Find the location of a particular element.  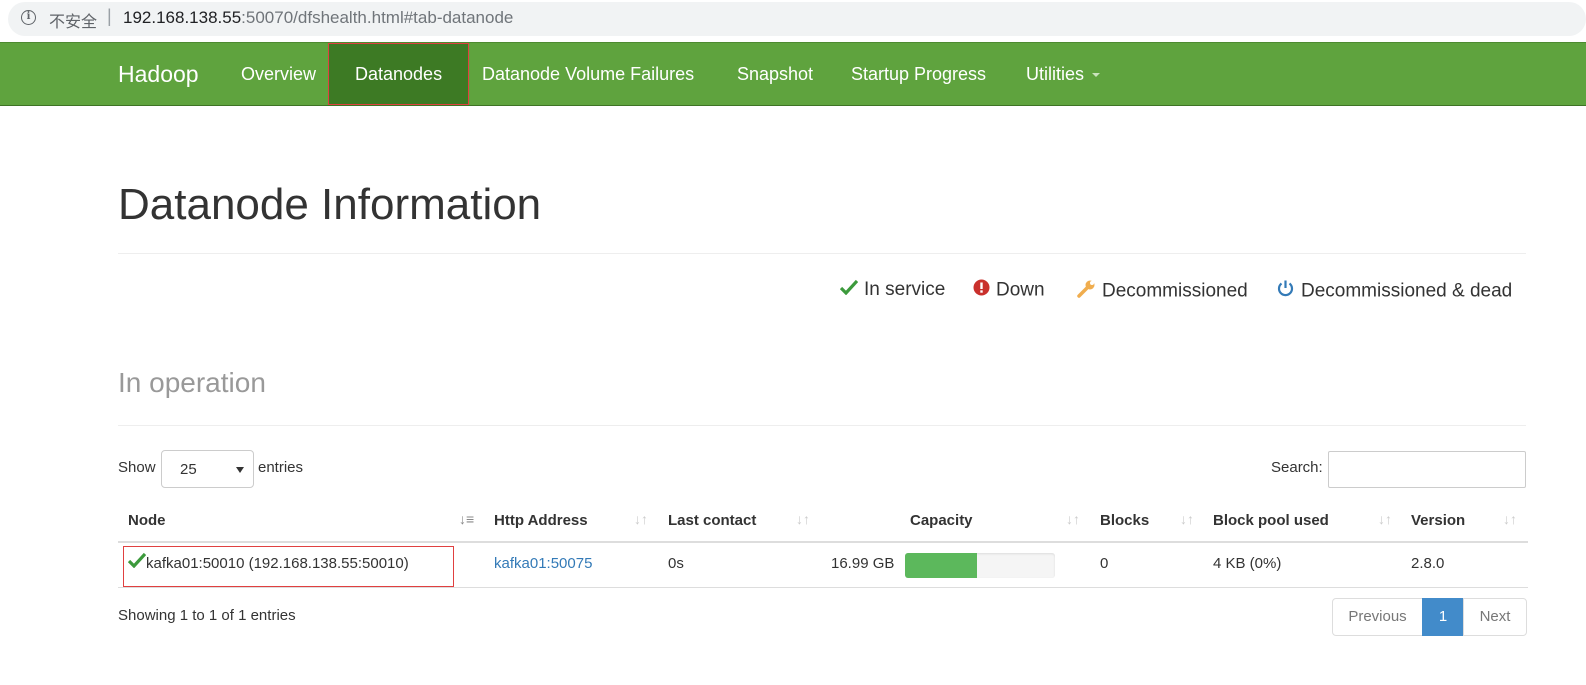

previous-button: Previous is located at coordinates (1377, 617).